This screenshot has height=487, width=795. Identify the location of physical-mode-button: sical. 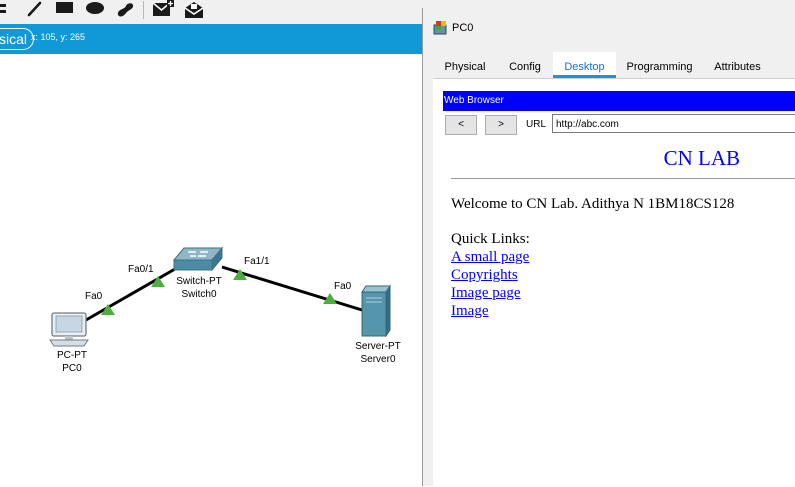
(17, 39).